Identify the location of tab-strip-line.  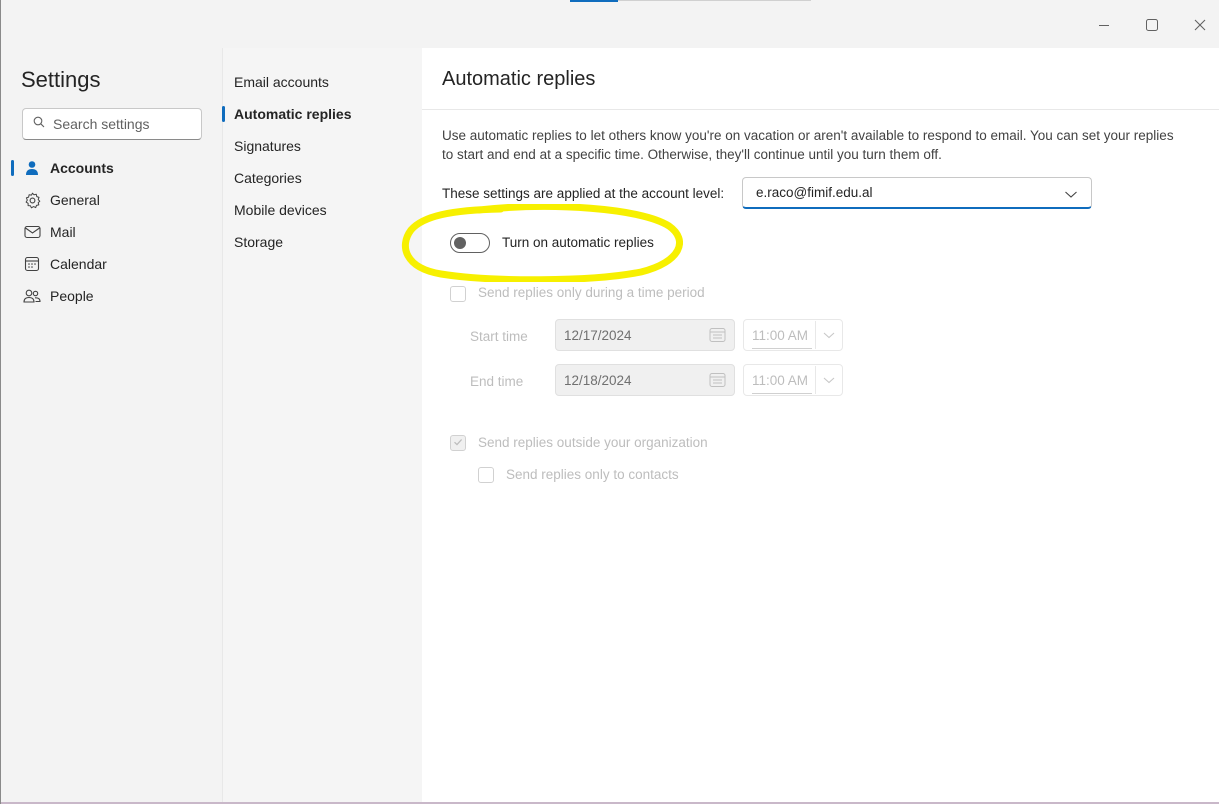
(714, 0).